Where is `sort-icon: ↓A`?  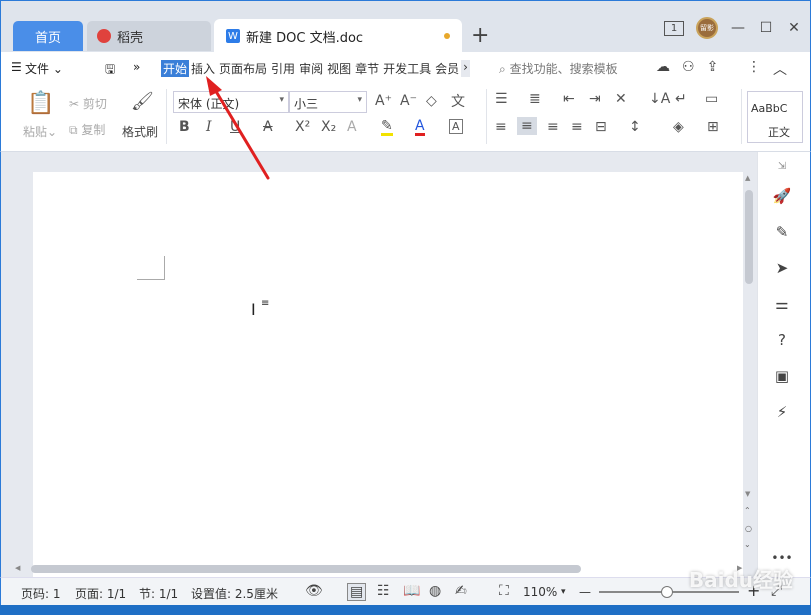
sort-icon: ↓A is located at coordinates (659, 99).